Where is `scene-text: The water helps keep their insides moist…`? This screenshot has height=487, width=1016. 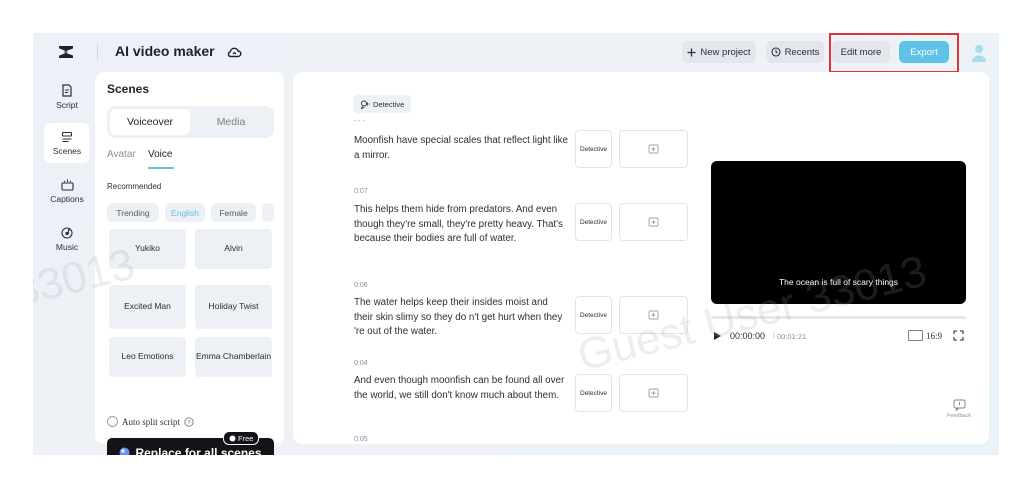
scene-text: The water helps keep their insides moist… is located at coordinates (461, 318).